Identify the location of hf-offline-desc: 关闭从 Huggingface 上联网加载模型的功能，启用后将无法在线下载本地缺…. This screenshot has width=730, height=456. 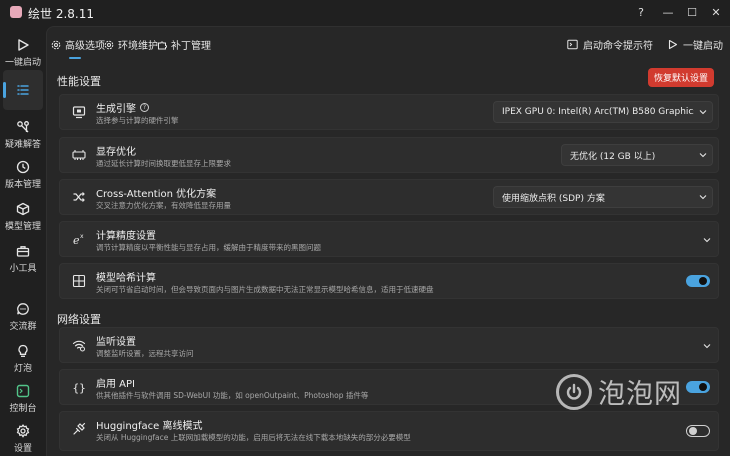
(253, 437).